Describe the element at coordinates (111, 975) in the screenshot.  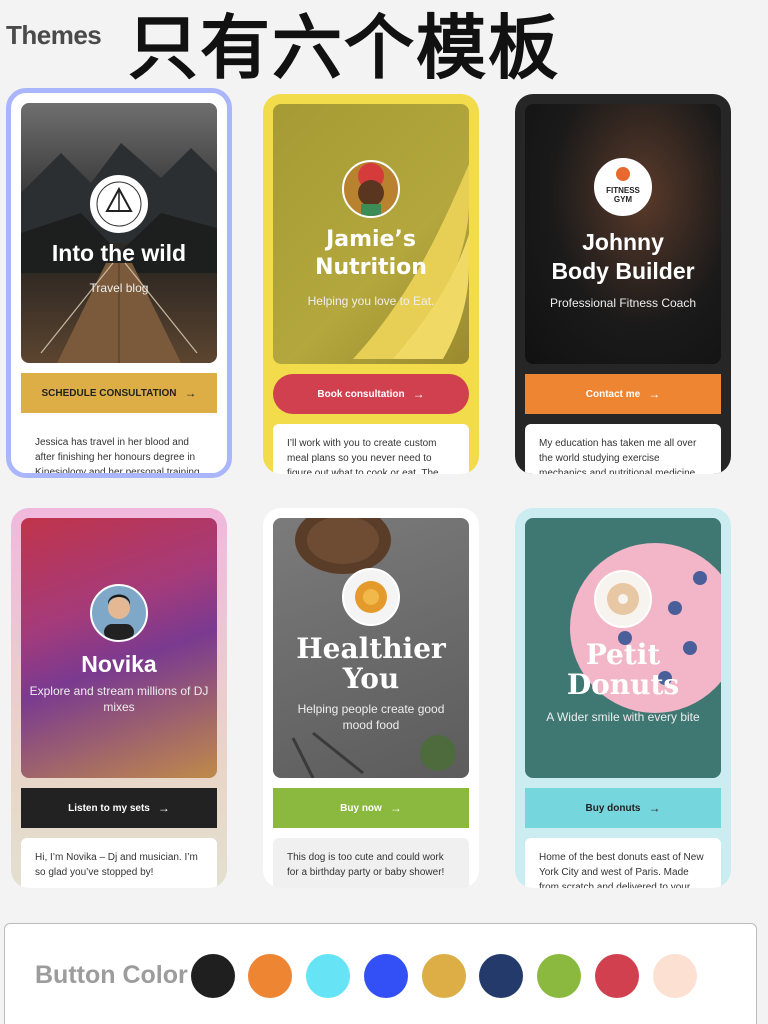
I see `button-color-label: Button Color` at that location.